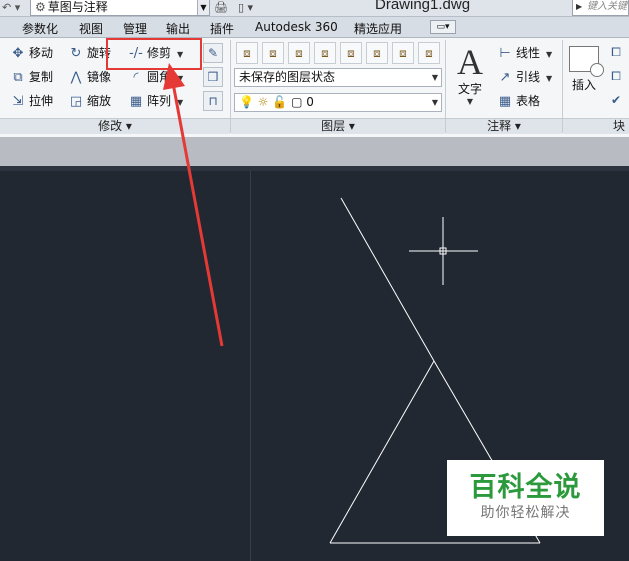 Image resolution: width=629 pixels, height=561 pixels. Describe the element at coordinates (333, 126) in the screenshot. I see `layers-panel-label: 图层` at that location.